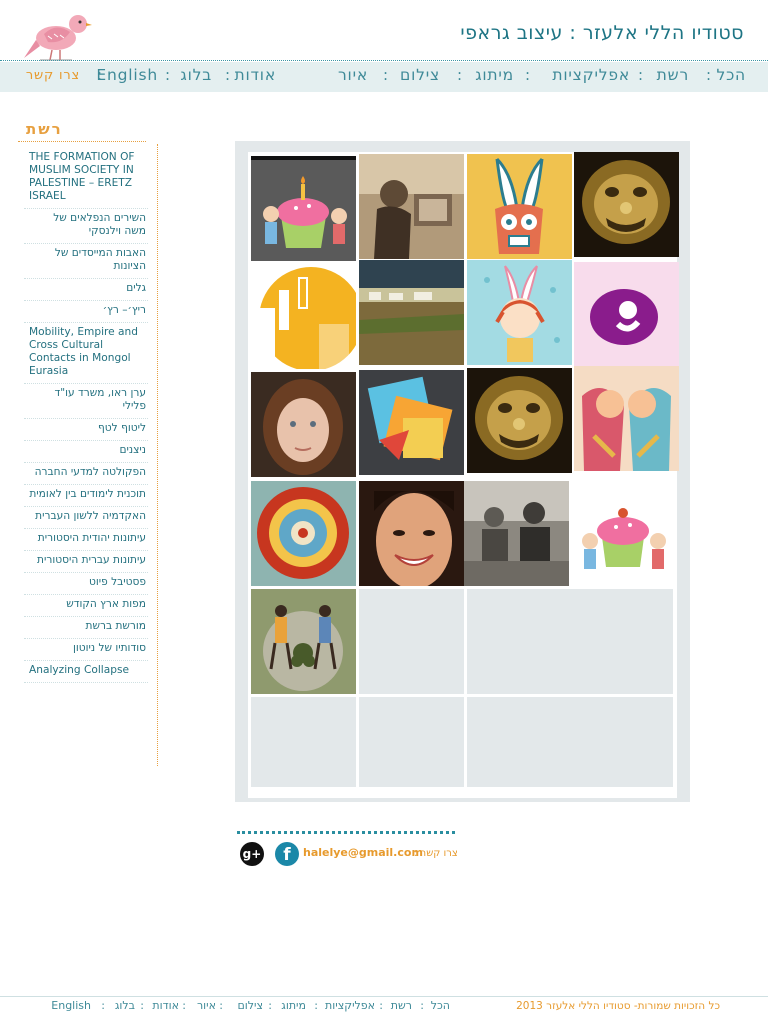  What do you see at coordinates (44, 129) in the screenshot?
I see `sidebar-heading: רשת` at bounding box center [44, 129].